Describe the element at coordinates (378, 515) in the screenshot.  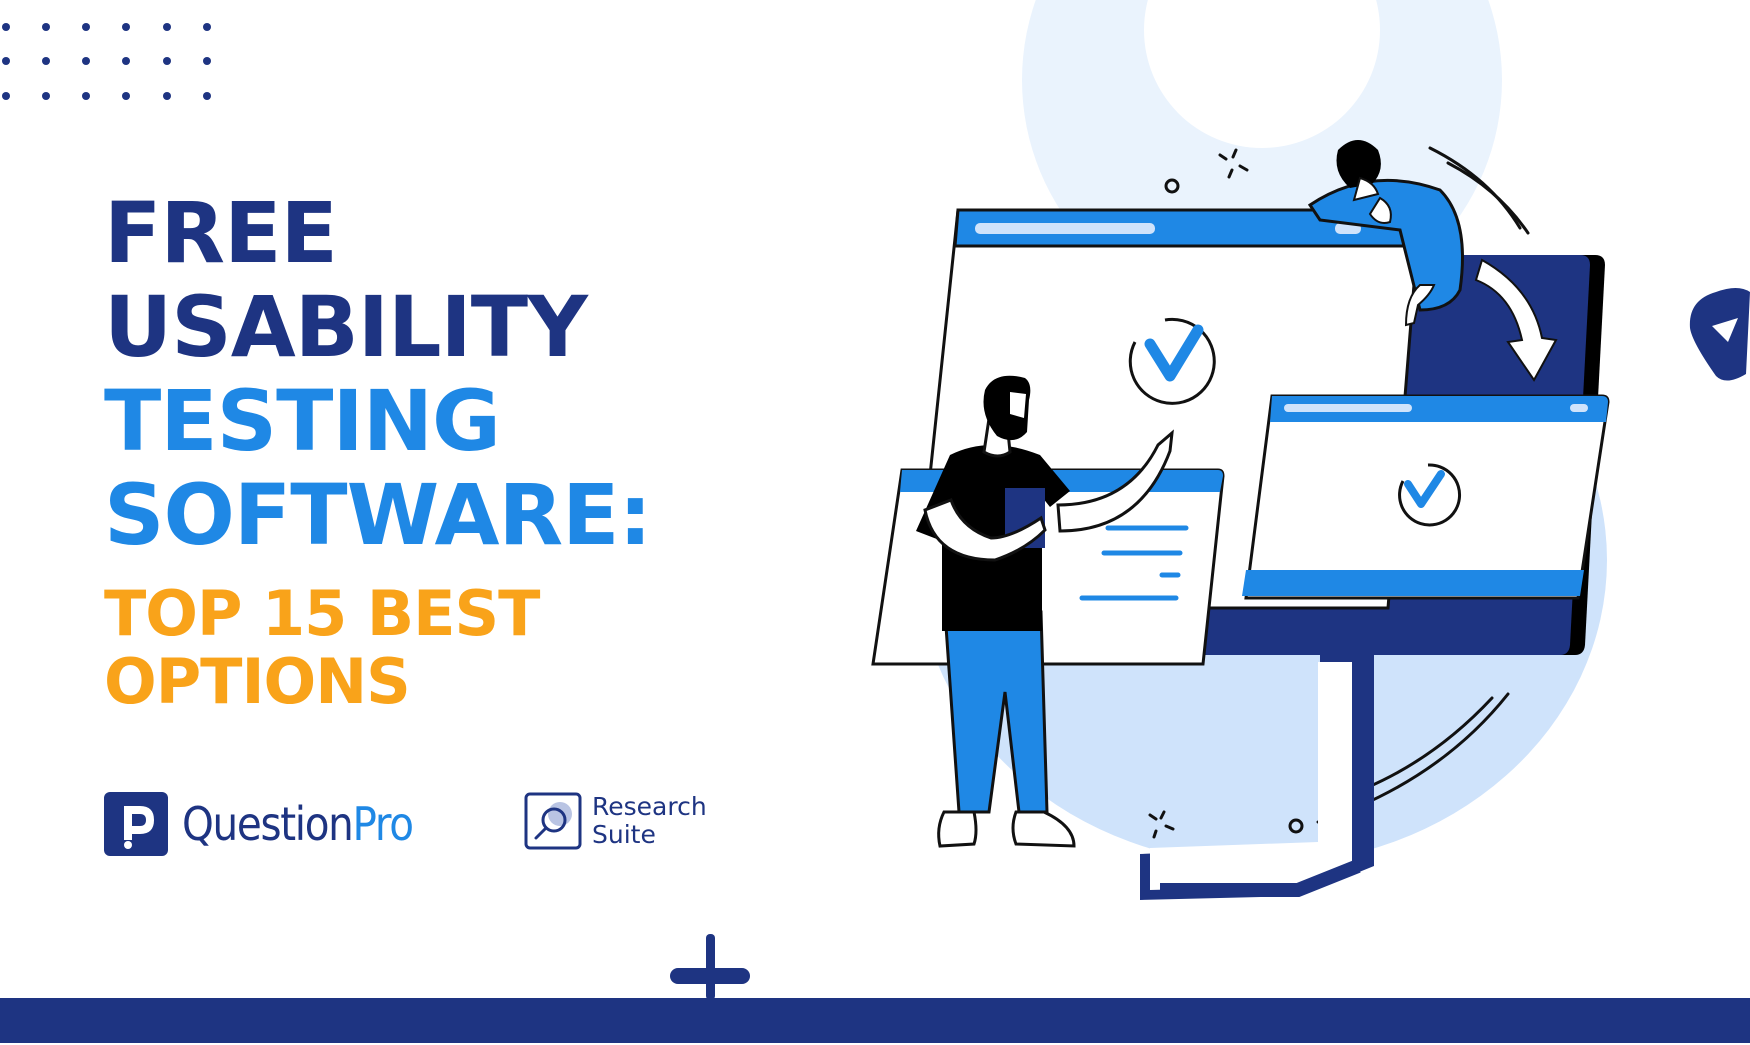
I see `headline-line-4: SOFTWARE:` at that location.